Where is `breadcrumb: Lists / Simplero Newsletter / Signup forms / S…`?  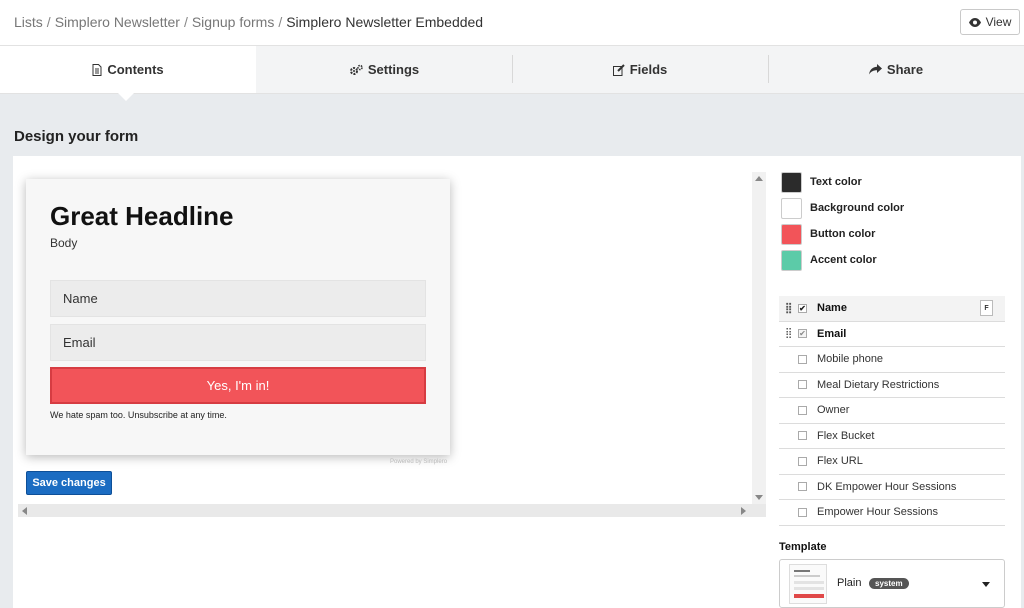 breadcrumb: Lists / Simplero Newsletter / Signup forms / S… is located at coordinates (248, 22).